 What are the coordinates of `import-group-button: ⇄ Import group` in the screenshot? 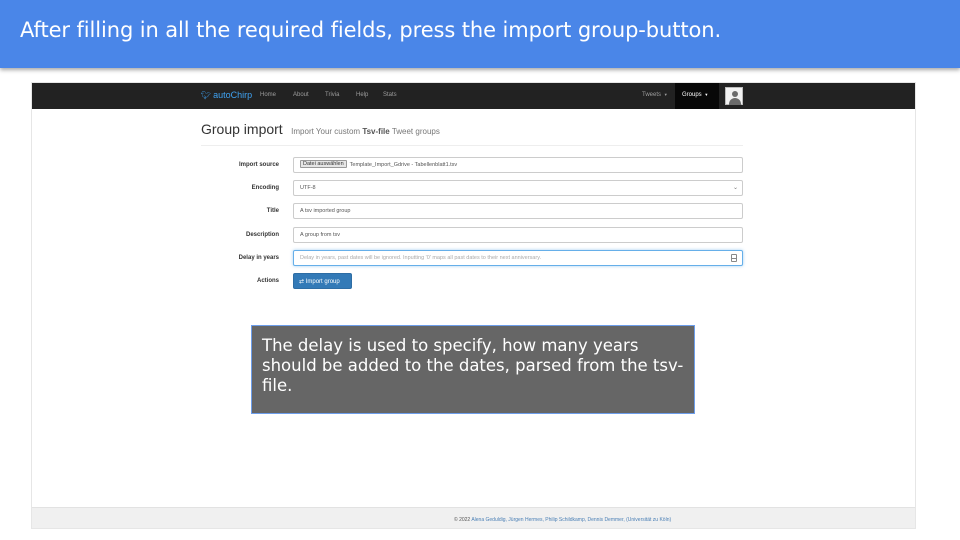 It's located at (322, 281).